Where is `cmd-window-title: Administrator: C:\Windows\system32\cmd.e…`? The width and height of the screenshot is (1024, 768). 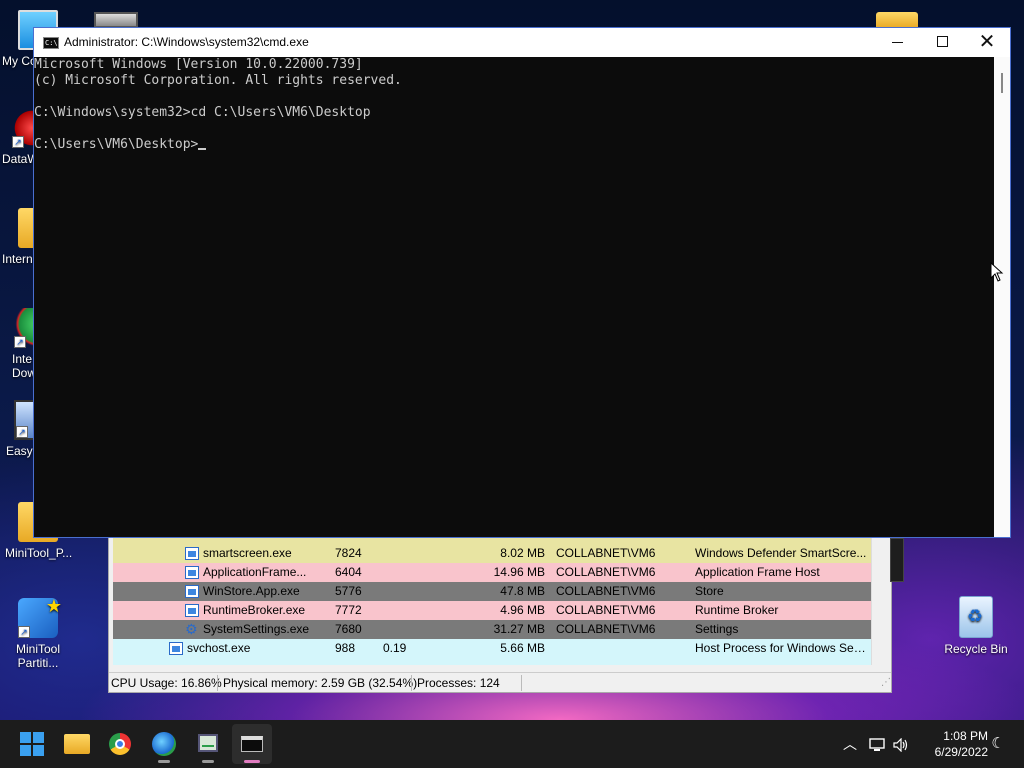 cmd-window-title: Administrator: C:\Windows\system32\cmd.e… is located at coordinates (186, 42).